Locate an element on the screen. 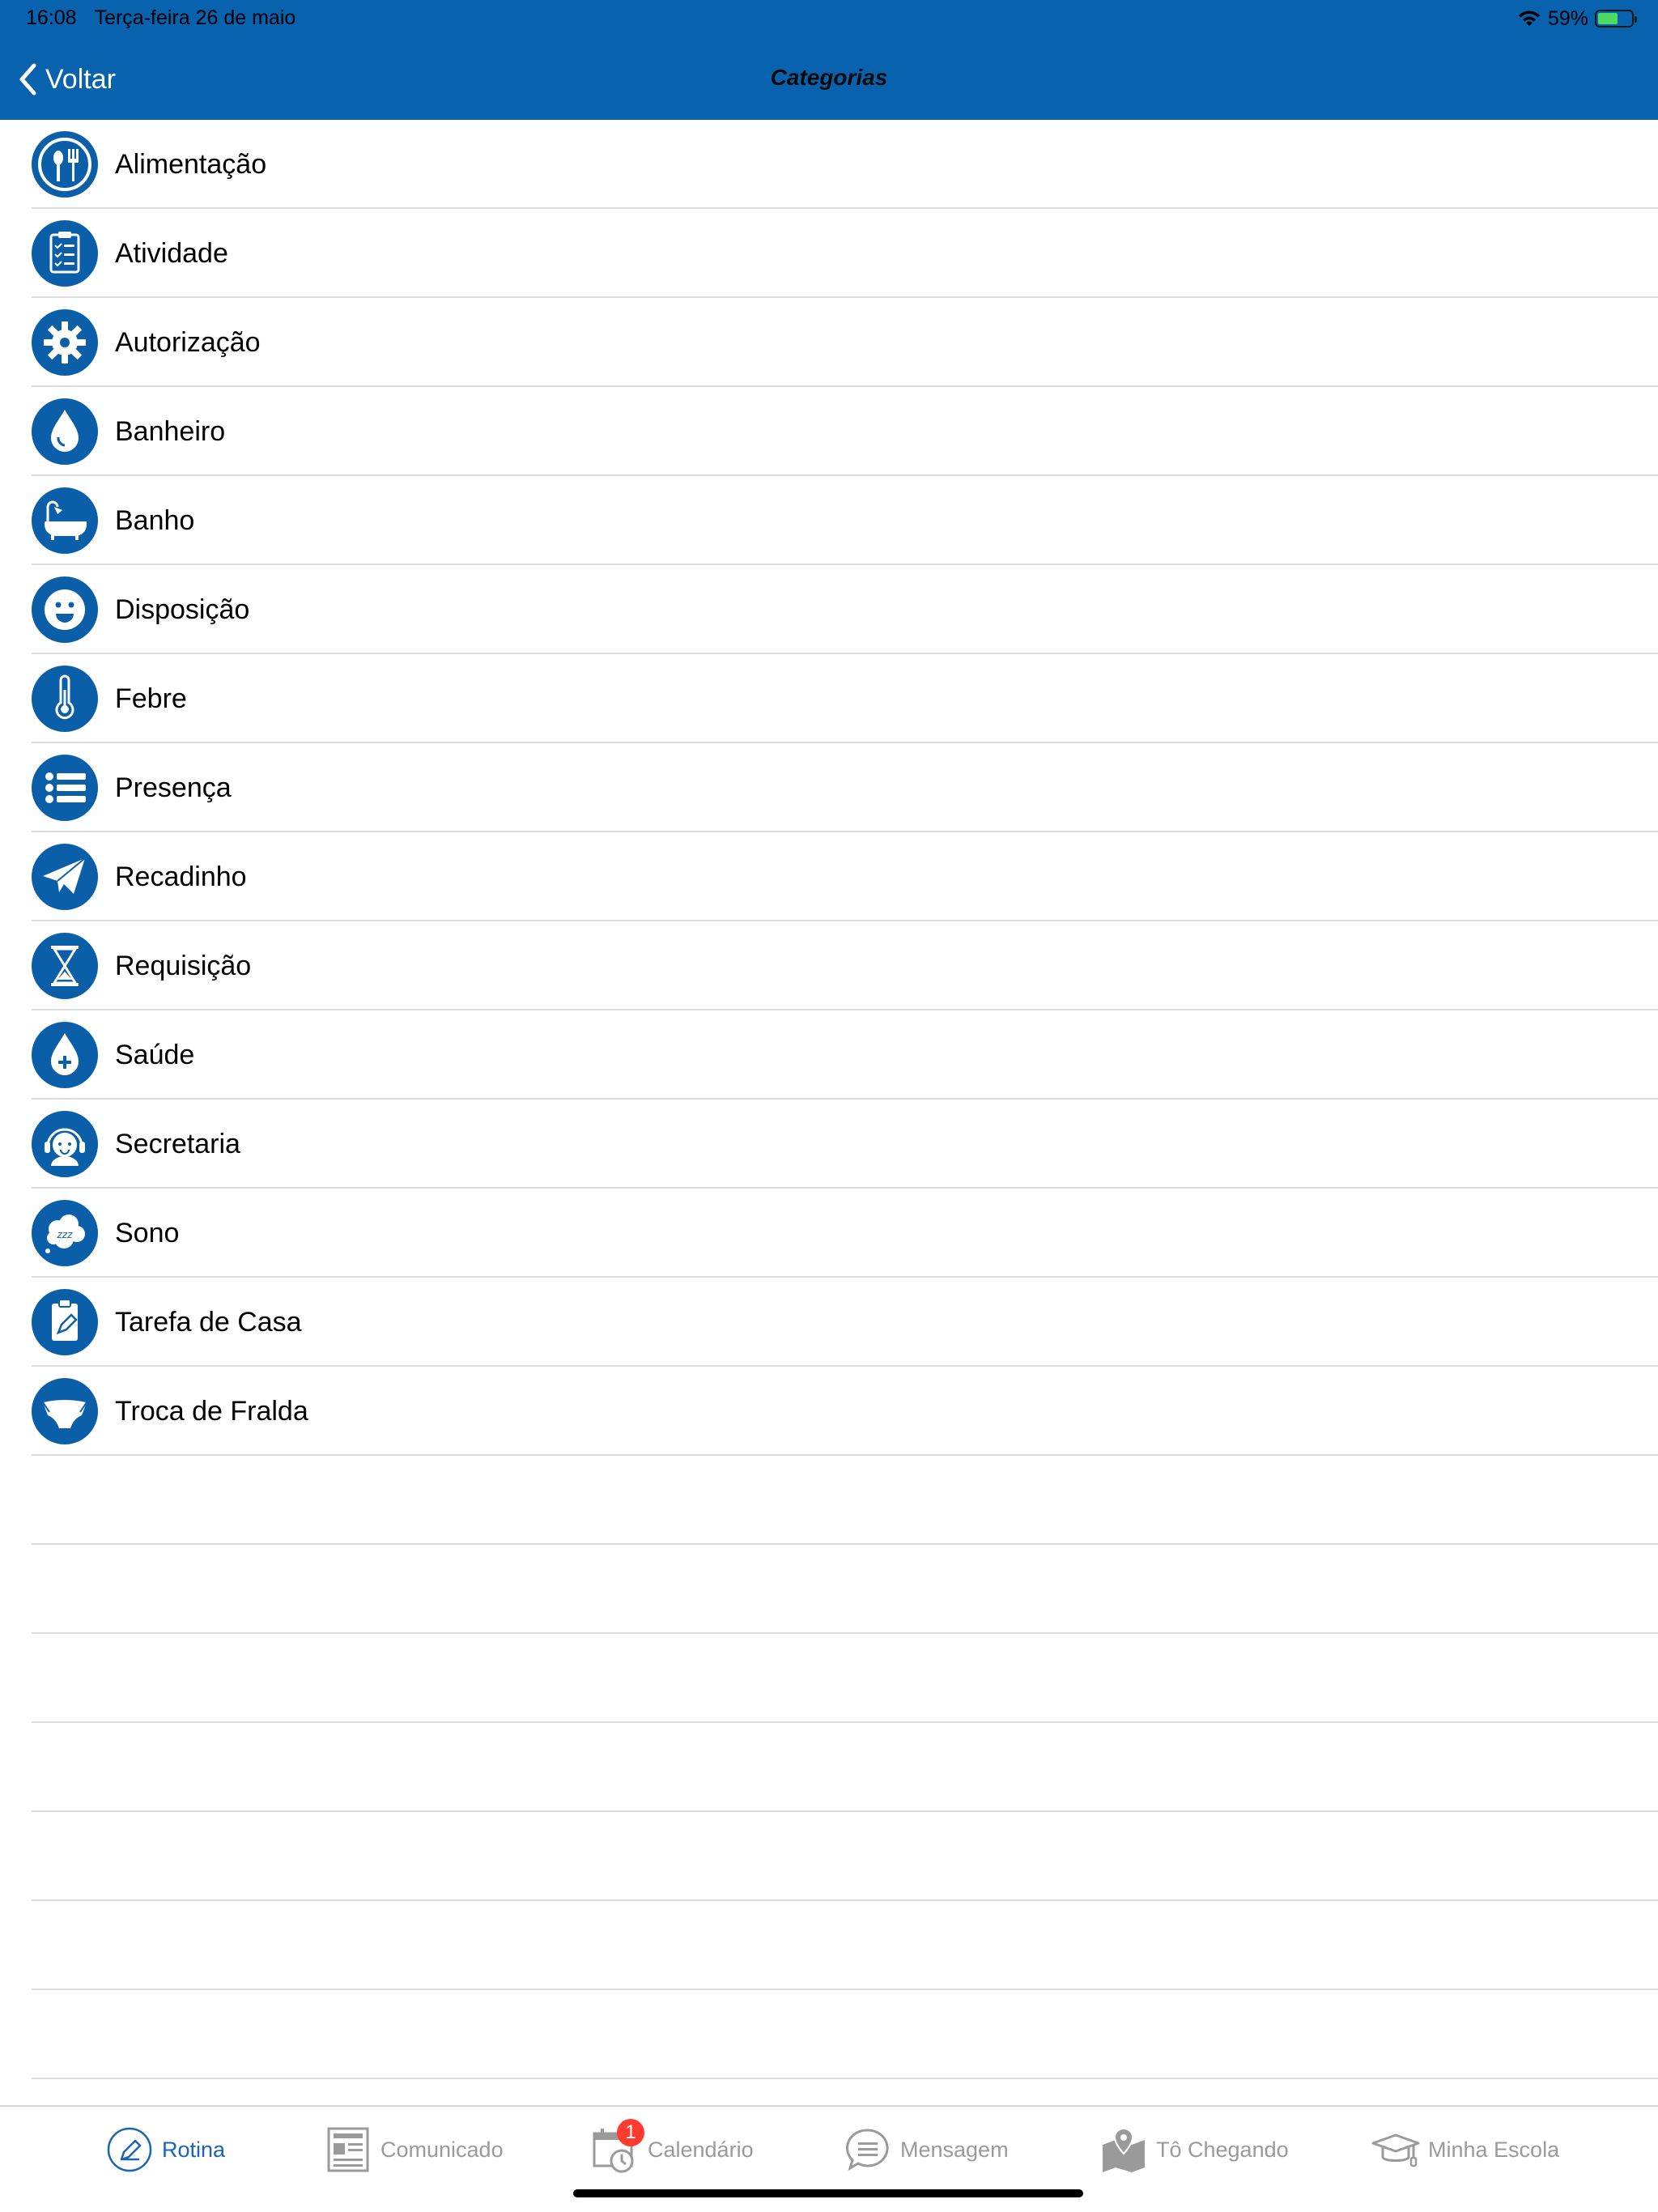 The image size is (1658, 2212). bathtub-icon is located at coordinates (65, 520).